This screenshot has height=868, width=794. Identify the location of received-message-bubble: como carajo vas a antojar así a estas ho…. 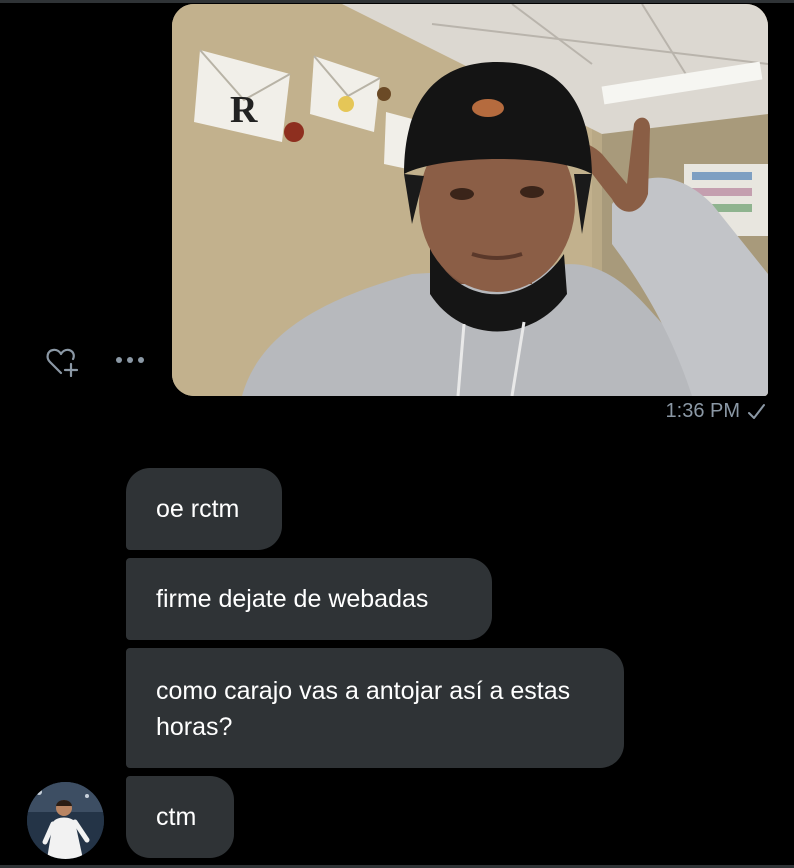
(375, 708).